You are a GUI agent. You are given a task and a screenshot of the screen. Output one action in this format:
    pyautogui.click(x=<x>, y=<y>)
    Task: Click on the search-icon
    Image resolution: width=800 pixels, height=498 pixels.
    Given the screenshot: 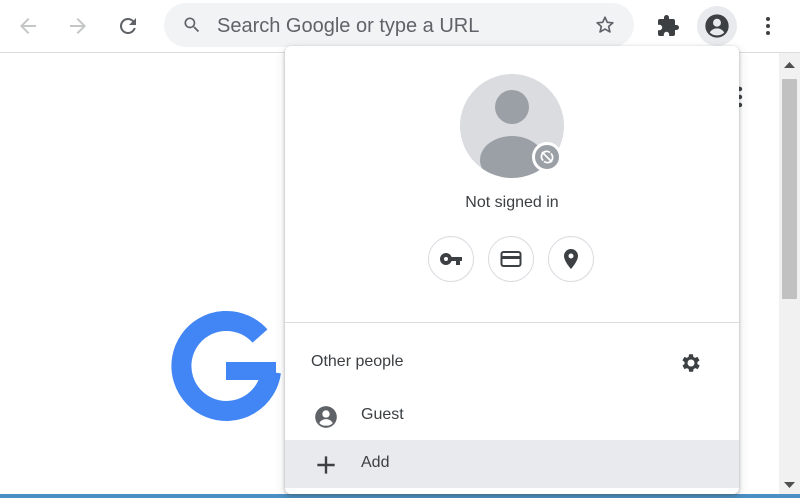 What is the action you would take?
    pyautogui.click(x=192, y=25)
    